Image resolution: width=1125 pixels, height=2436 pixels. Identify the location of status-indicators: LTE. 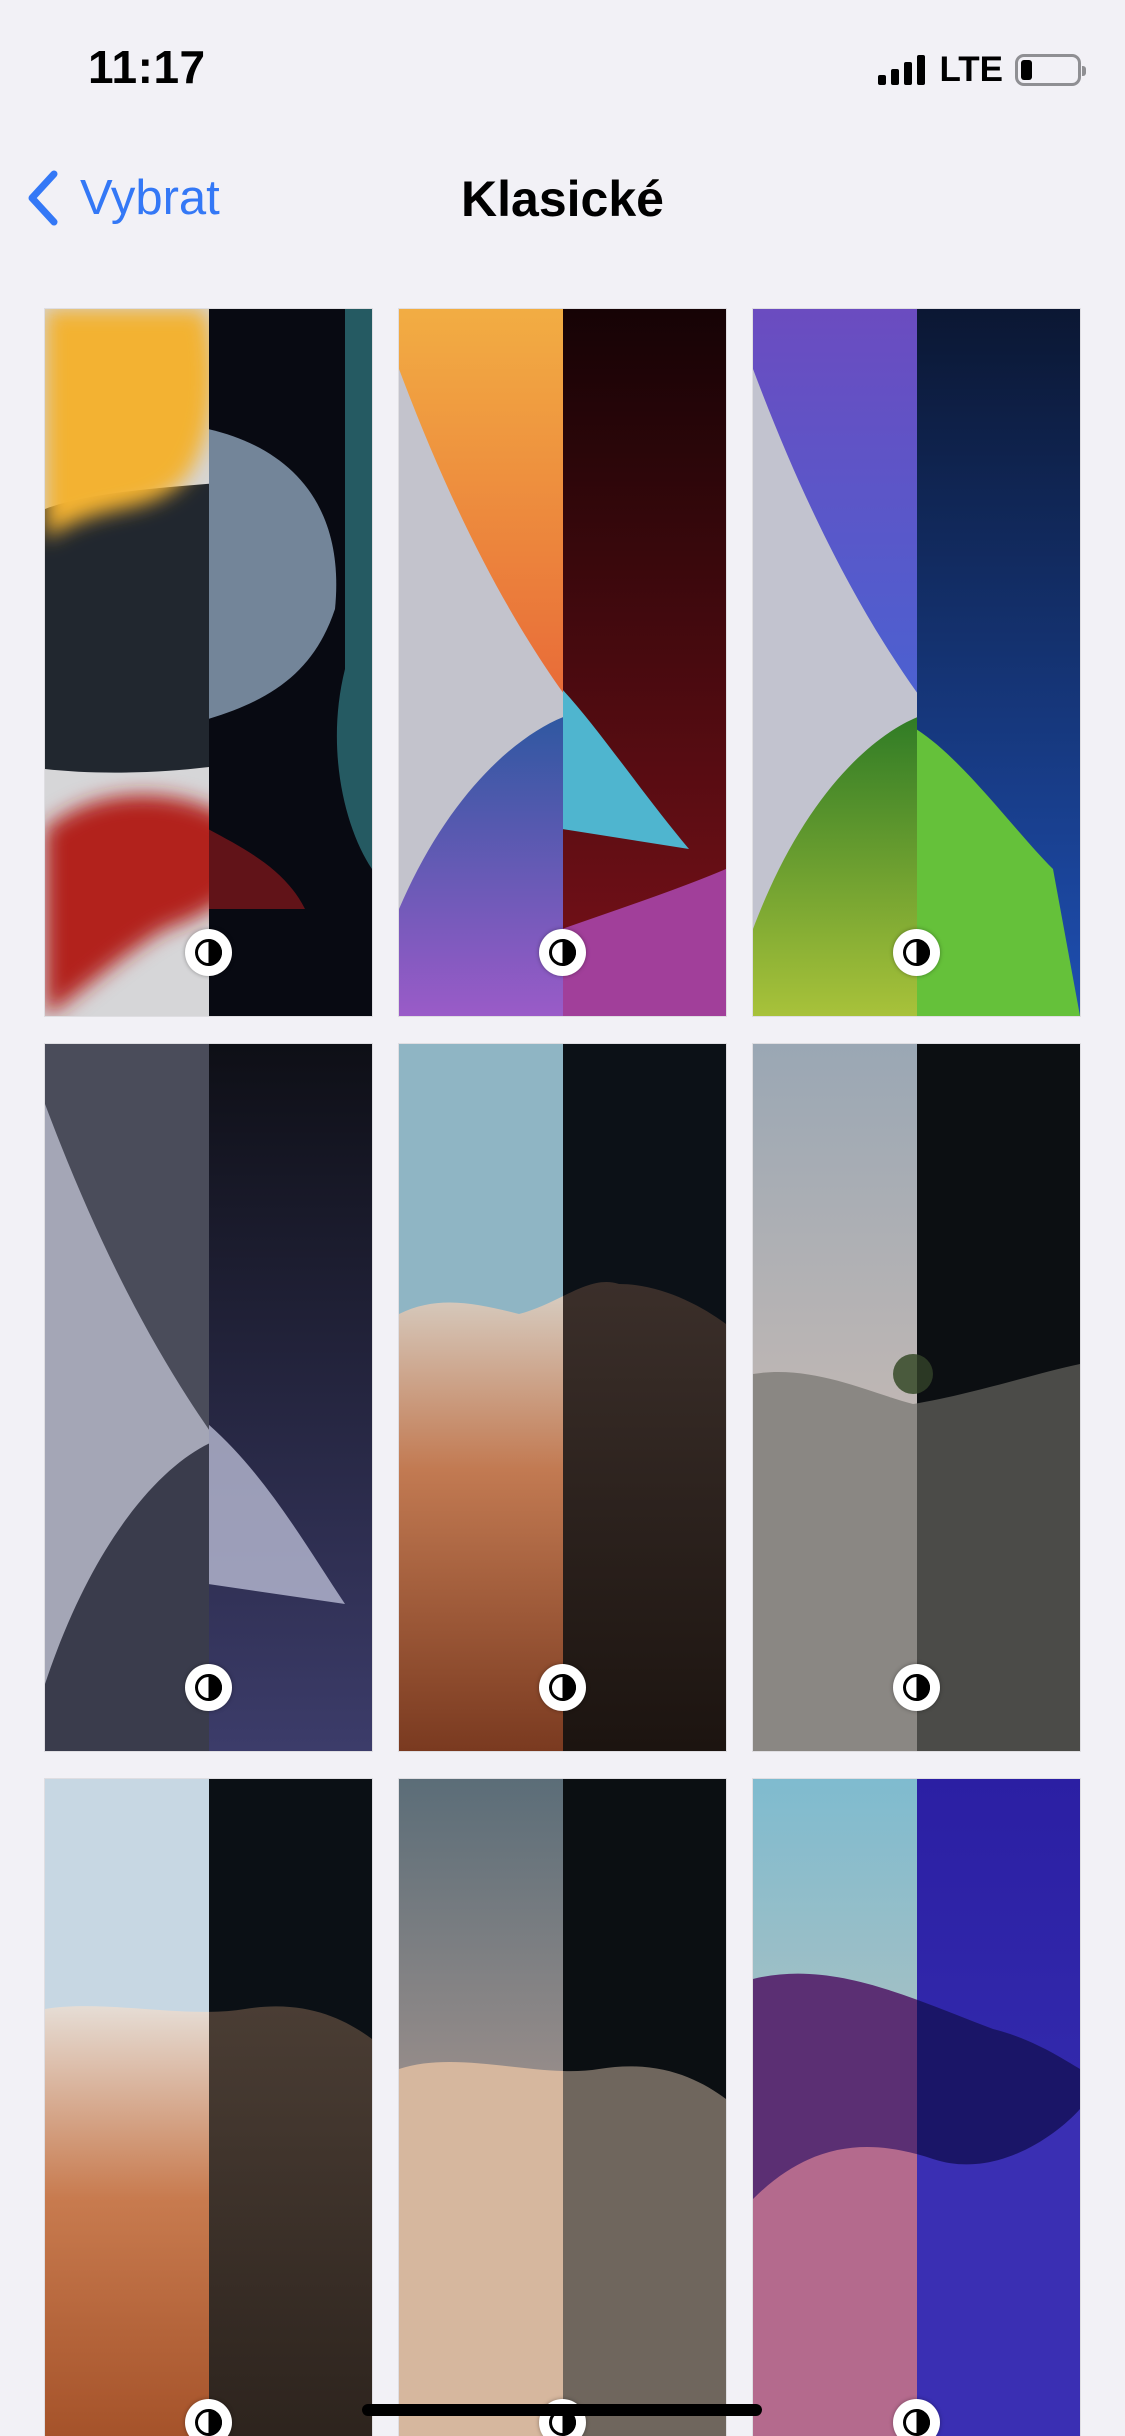
(982, 70).